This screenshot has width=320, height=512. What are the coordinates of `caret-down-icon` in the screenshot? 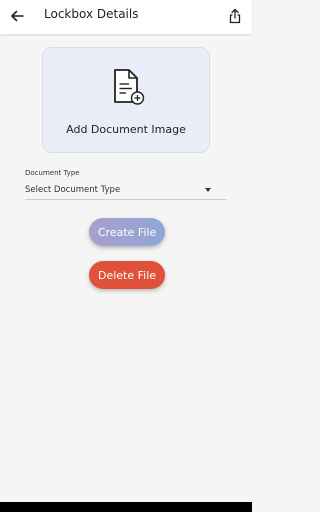 It's located at (208, 190).